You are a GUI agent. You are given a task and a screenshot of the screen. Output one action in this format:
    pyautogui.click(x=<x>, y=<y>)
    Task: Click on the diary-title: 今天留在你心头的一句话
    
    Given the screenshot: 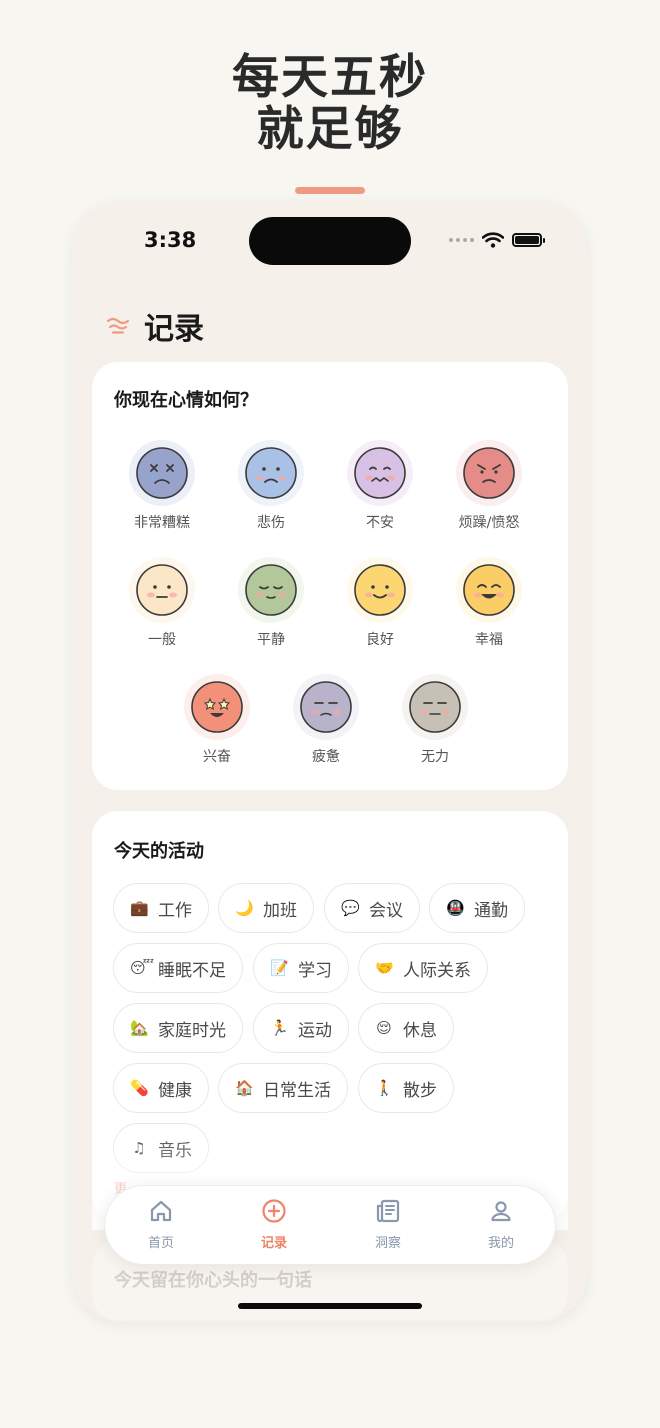 What is the action you would take?
    pyautogui.click(x=213, y=1280)
    